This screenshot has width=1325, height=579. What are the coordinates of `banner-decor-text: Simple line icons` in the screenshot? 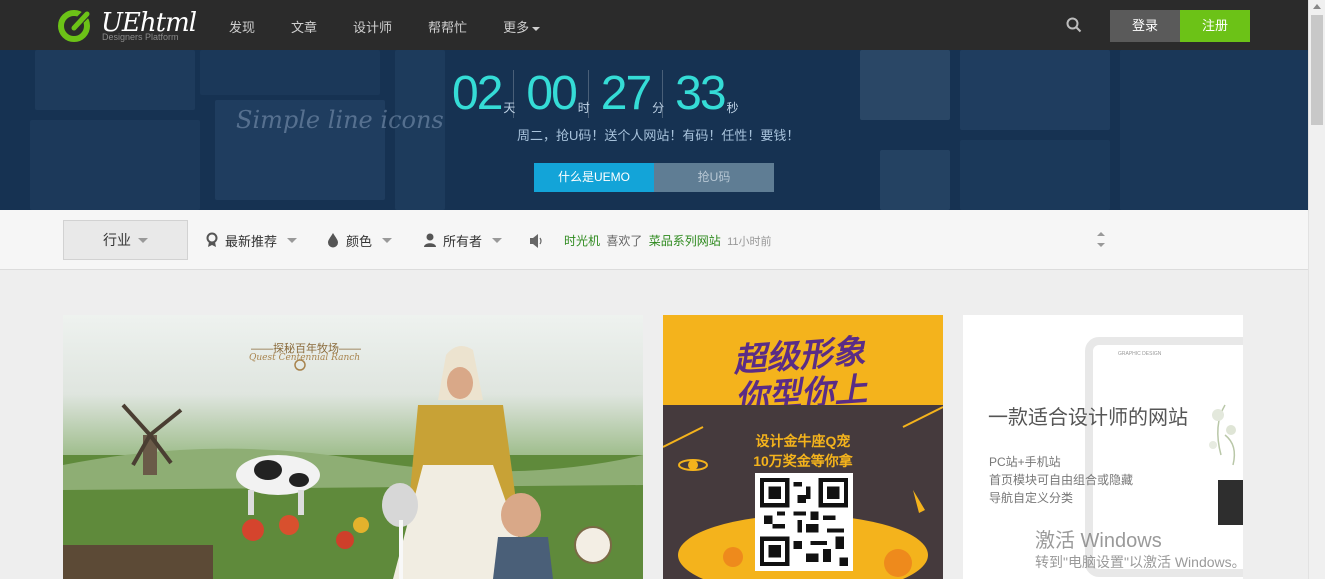 It's located at (340, 120).